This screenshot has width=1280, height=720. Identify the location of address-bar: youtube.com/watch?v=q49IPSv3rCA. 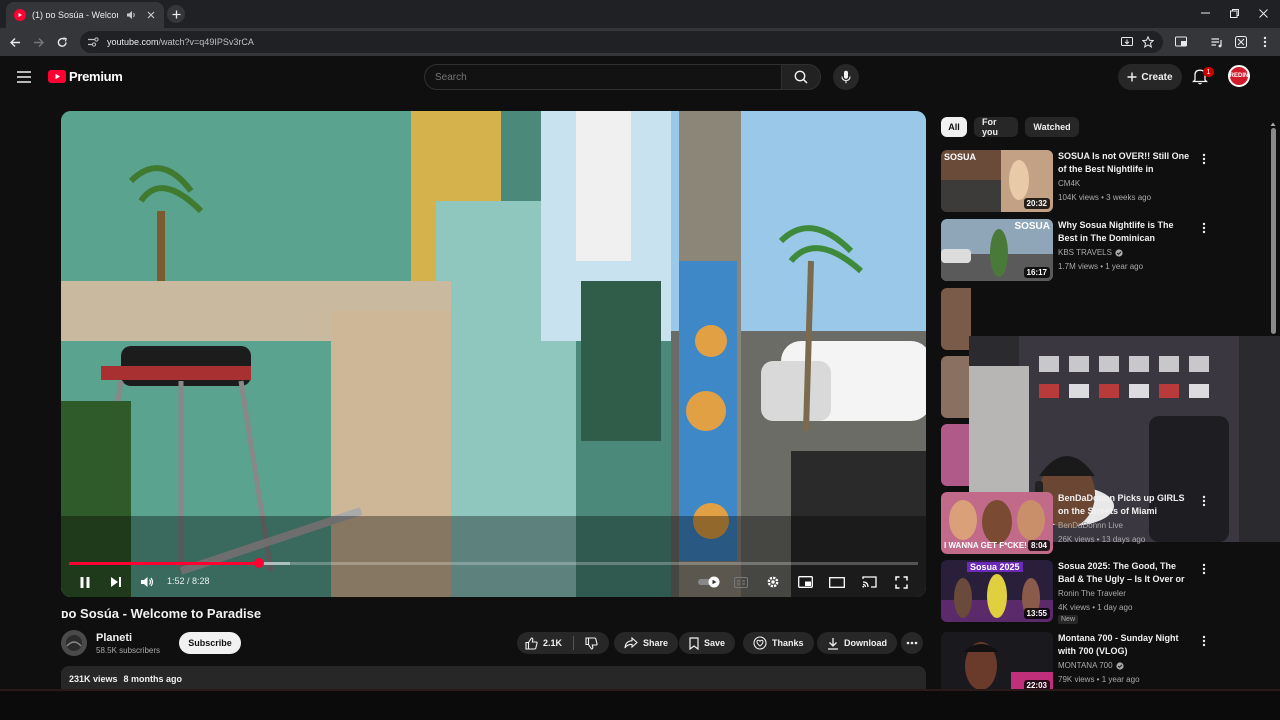
(621, 42).